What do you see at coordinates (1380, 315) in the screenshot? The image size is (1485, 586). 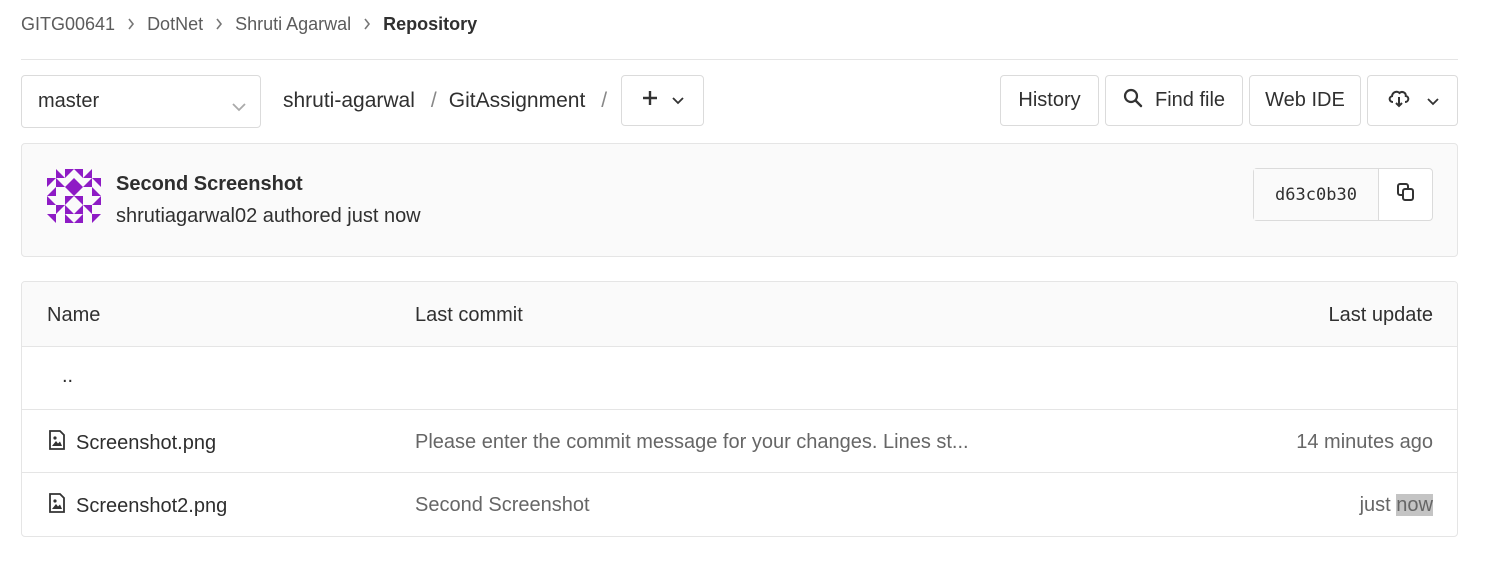 I see `column-header-last-update: Last update` at bounding box center [1380, 315].